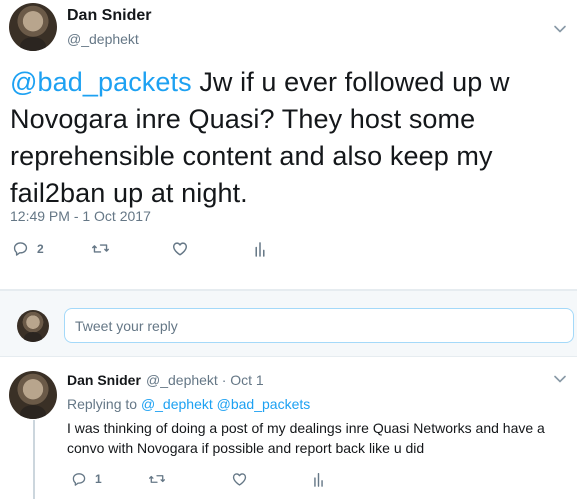 The height and width of the screenshot is (499, 577). What do you see at coordinates (103, 39) in the screenshot?
I see `author-handle: @_dephekt` at bounding box center [103, 39].